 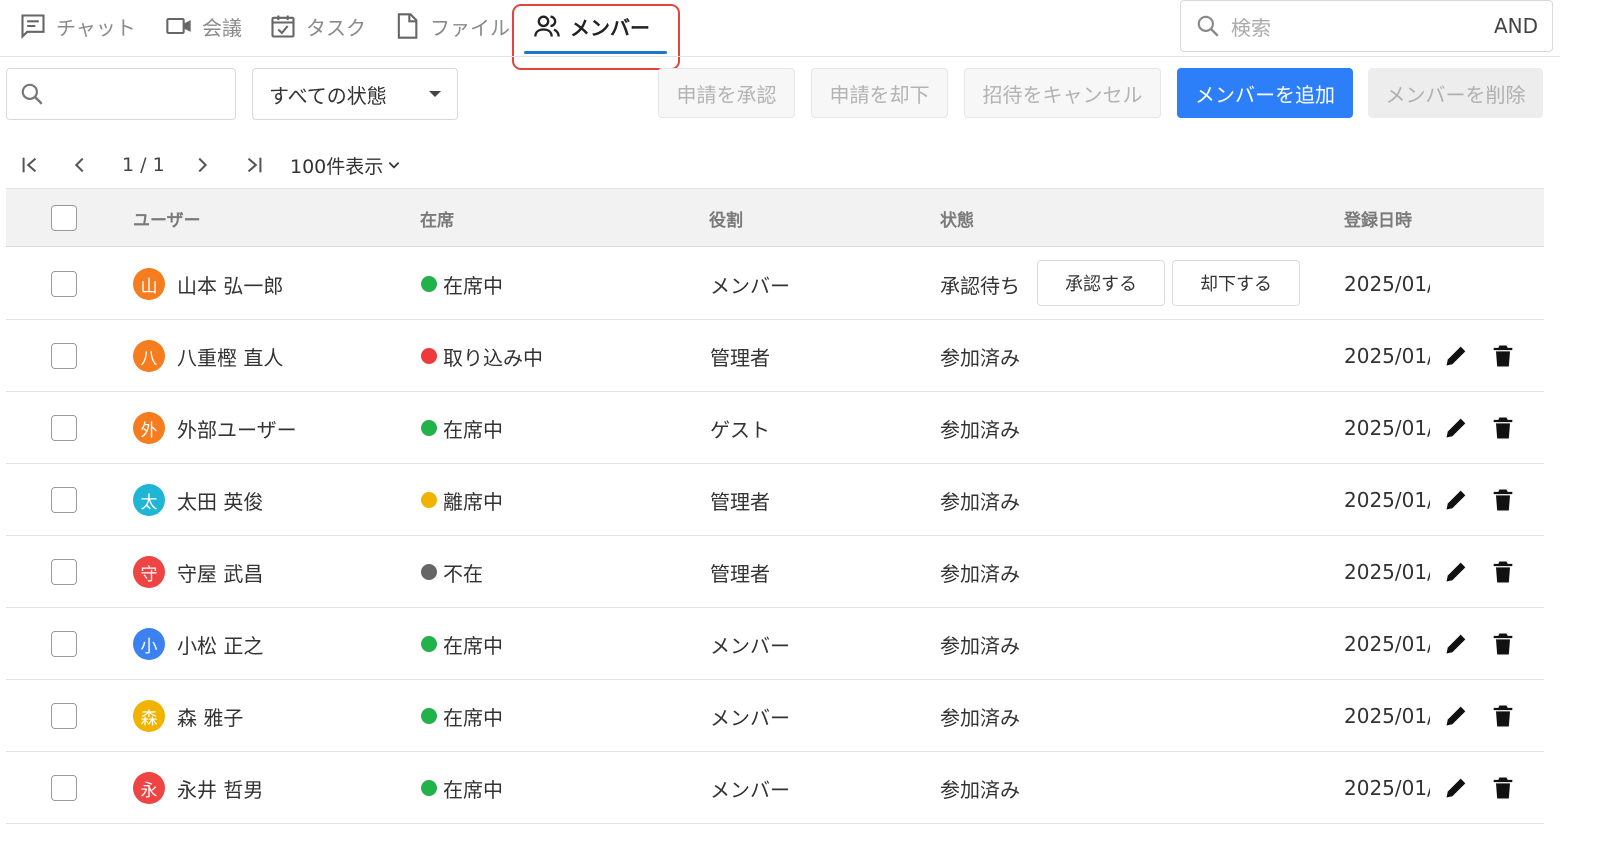 I want to click on reject-button: 却下する, so click(x=1236, y=283).